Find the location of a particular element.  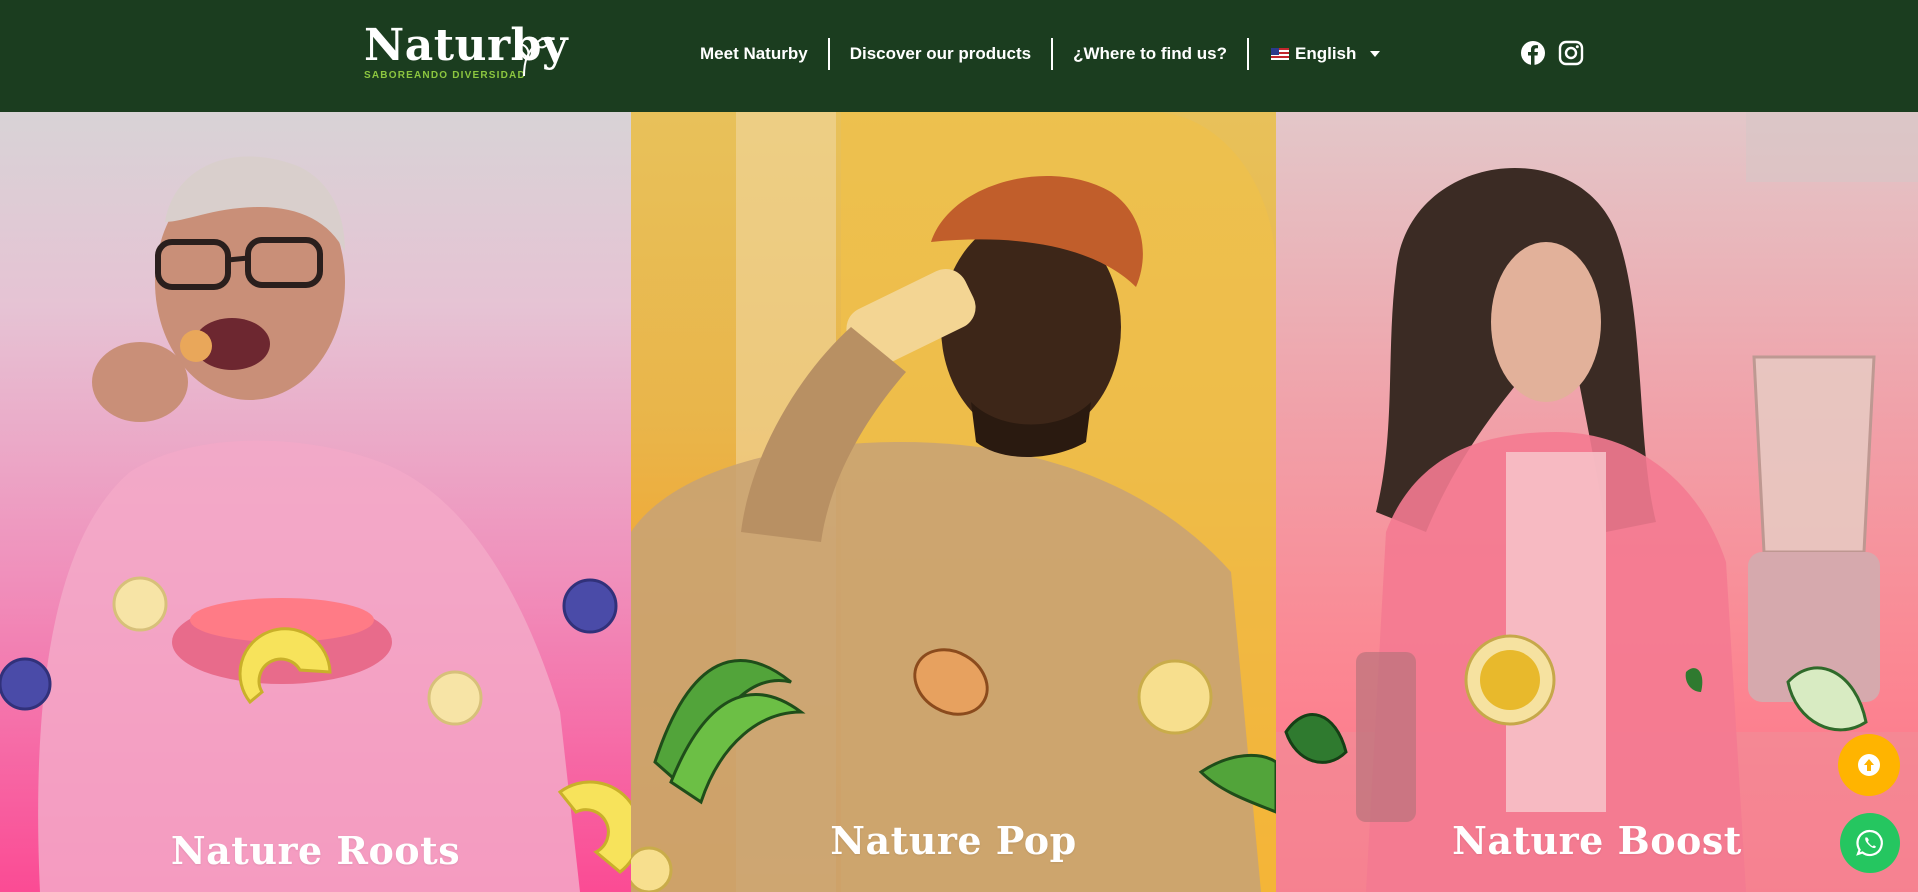

language-selector: English is located at coordinates (1315, 54).